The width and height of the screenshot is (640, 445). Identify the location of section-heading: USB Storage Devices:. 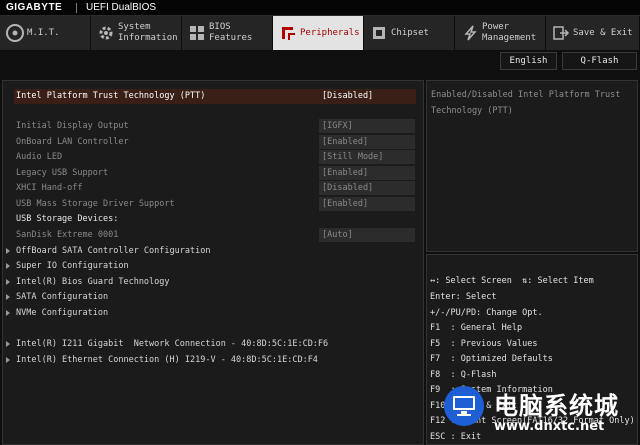
(67, 219).